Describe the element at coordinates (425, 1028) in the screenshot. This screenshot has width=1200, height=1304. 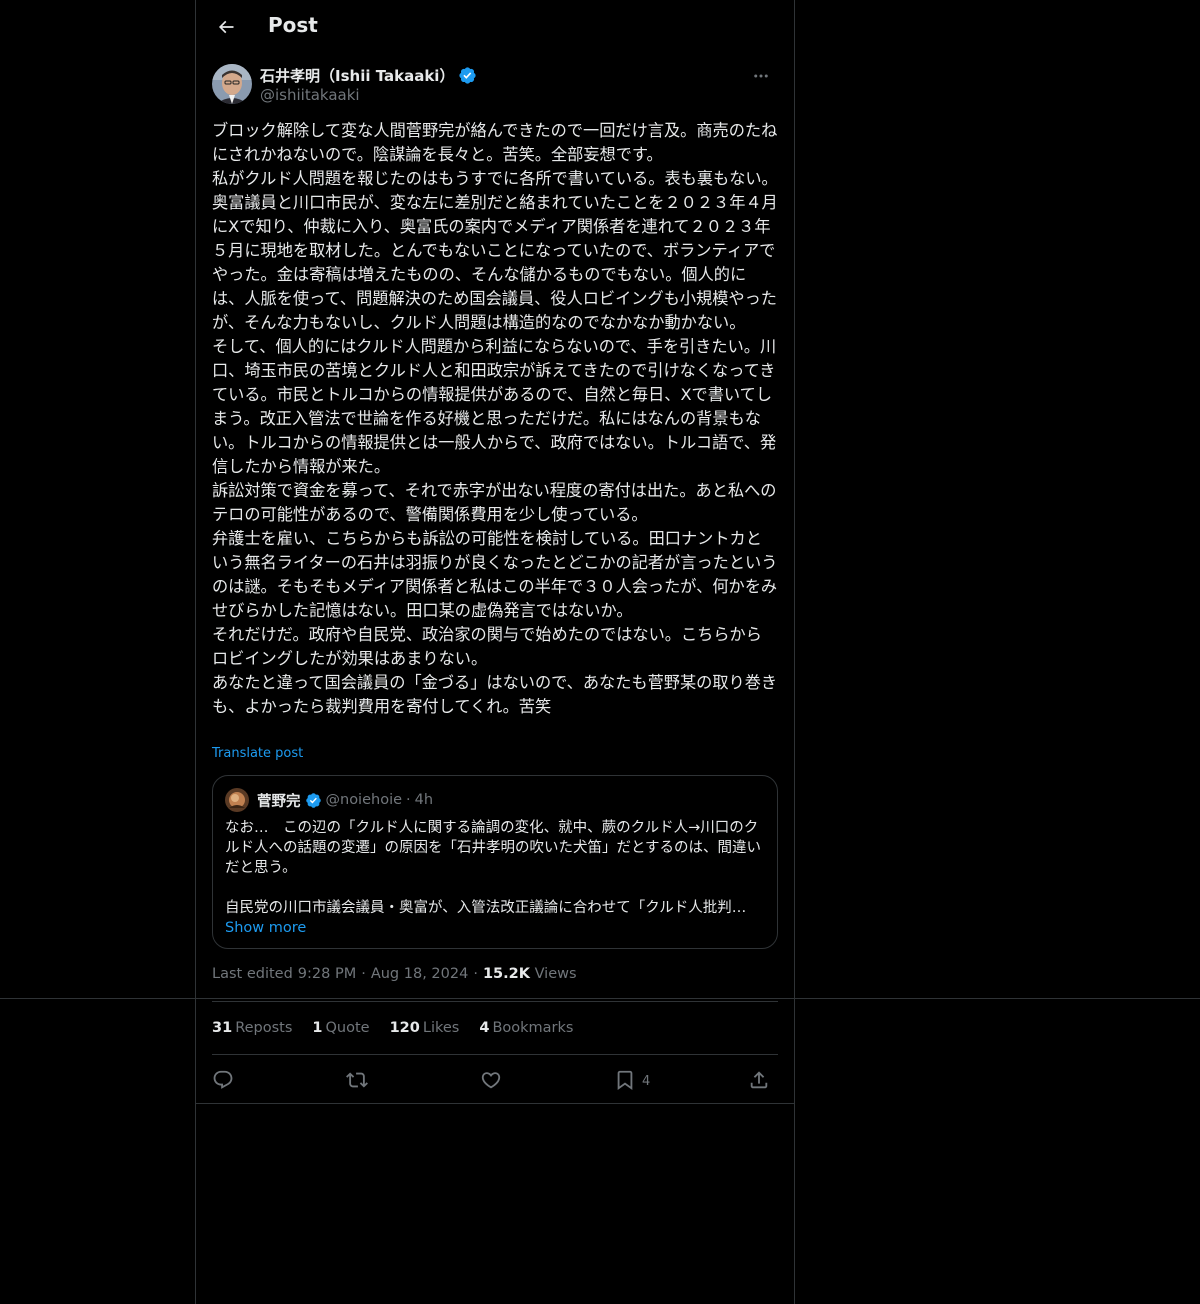
I see `likes-stat: 120 Likes` at that location.